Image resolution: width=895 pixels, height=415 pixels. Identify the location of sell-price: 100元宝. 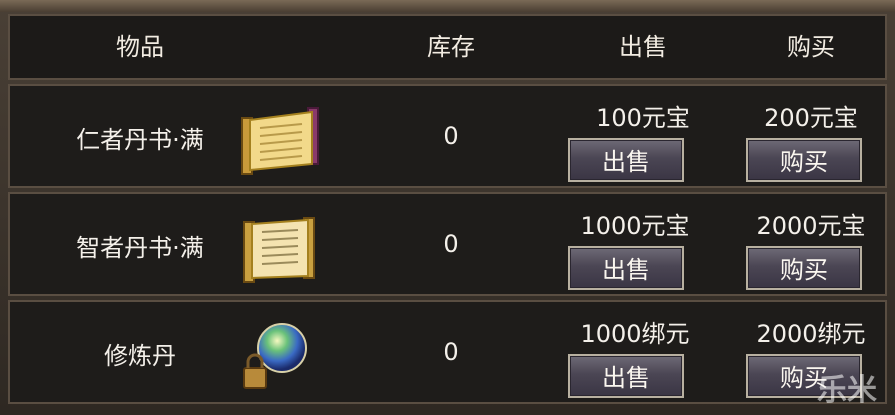
(643, 118).